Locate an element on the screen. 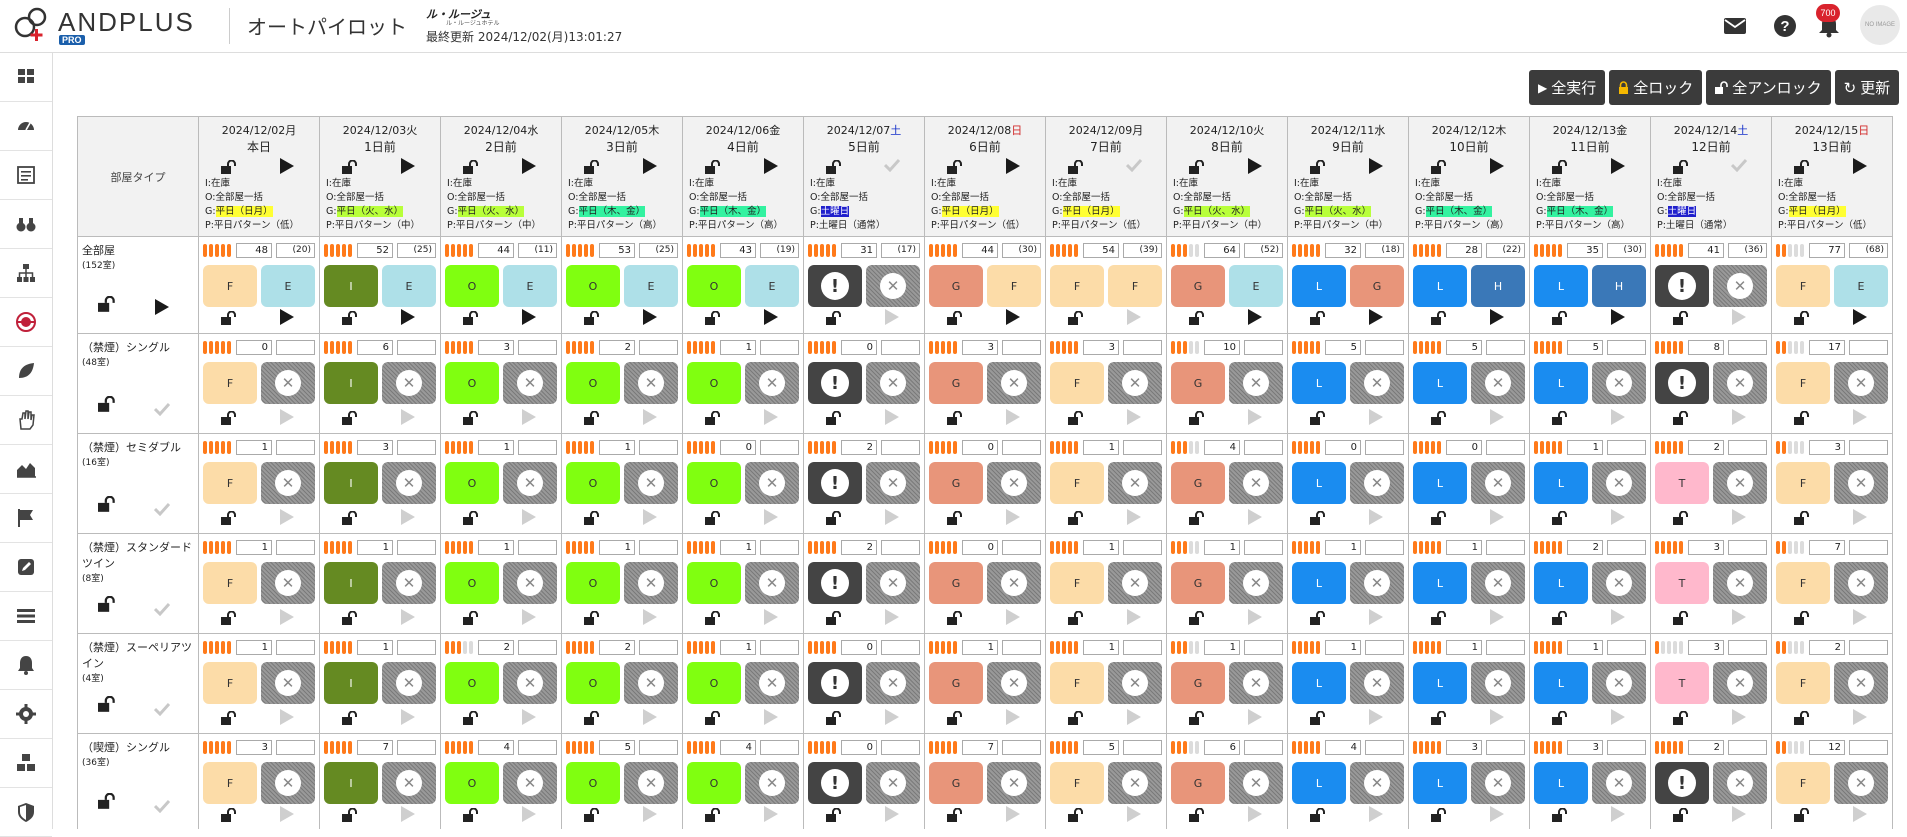  remaining-rooms-field: 5 is located at coordinates (1464, 347).